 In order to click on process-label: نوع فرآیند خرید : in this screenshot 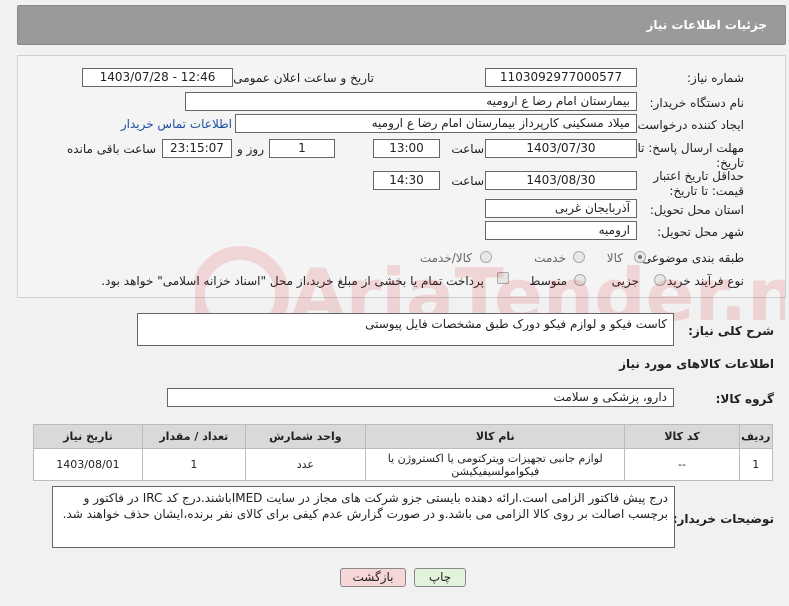, I will do `click(701, 281)`.